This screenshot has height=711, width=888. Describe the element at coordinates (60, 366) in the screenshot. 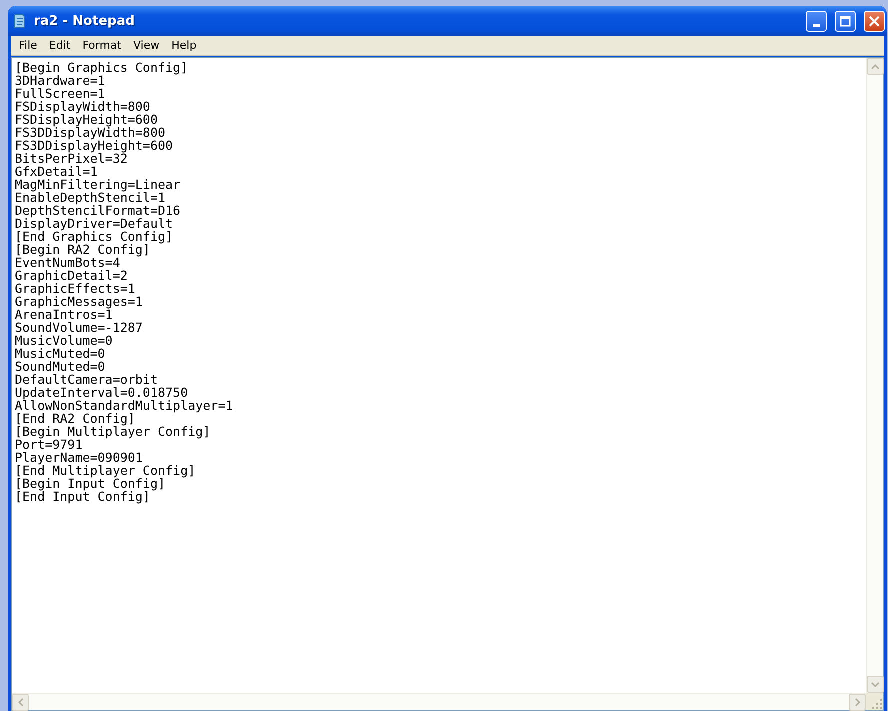

I see `text-line: SoundMuted=0` at that location.